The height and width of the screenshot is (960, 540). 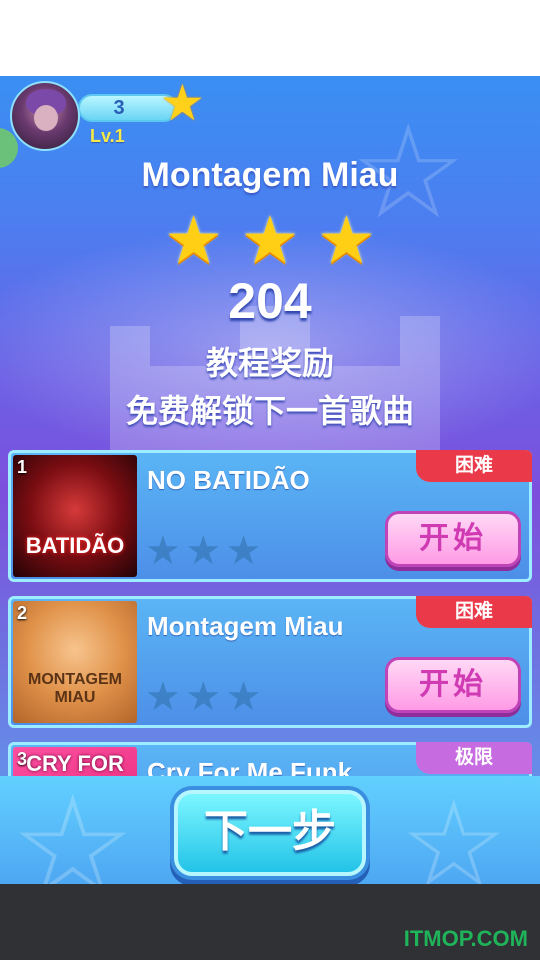 I want to click on song-title: NO BATIDÃO, so click(x=228, y=480).